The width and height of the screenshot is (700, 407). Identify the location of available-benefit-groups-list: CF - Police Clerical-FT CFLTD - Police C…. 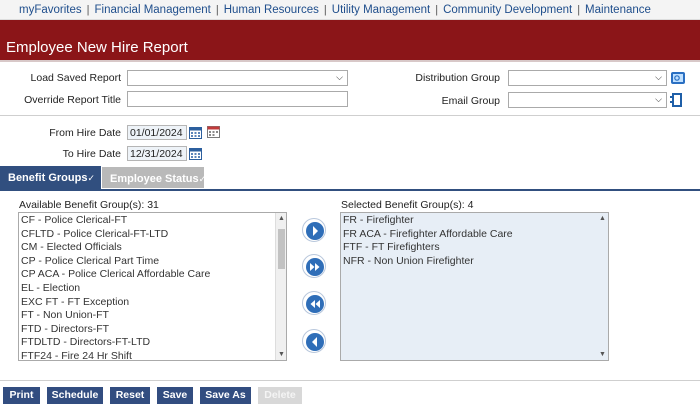
(152, 286).